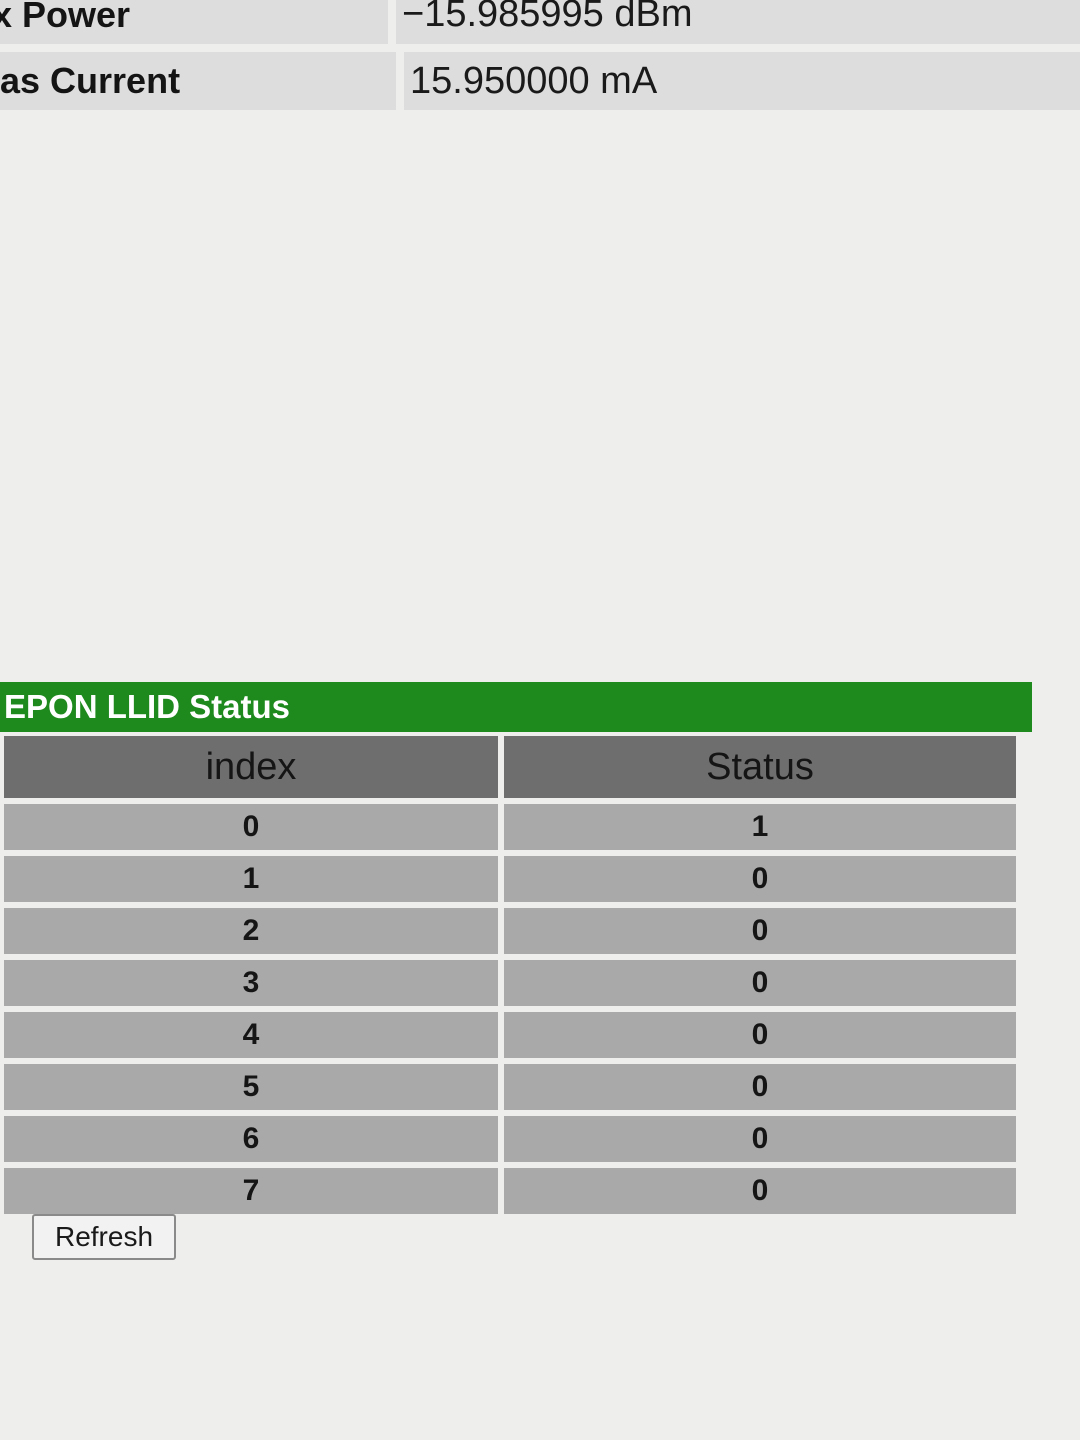  I want to click on table-row: 4 0, so click(510, 1035).